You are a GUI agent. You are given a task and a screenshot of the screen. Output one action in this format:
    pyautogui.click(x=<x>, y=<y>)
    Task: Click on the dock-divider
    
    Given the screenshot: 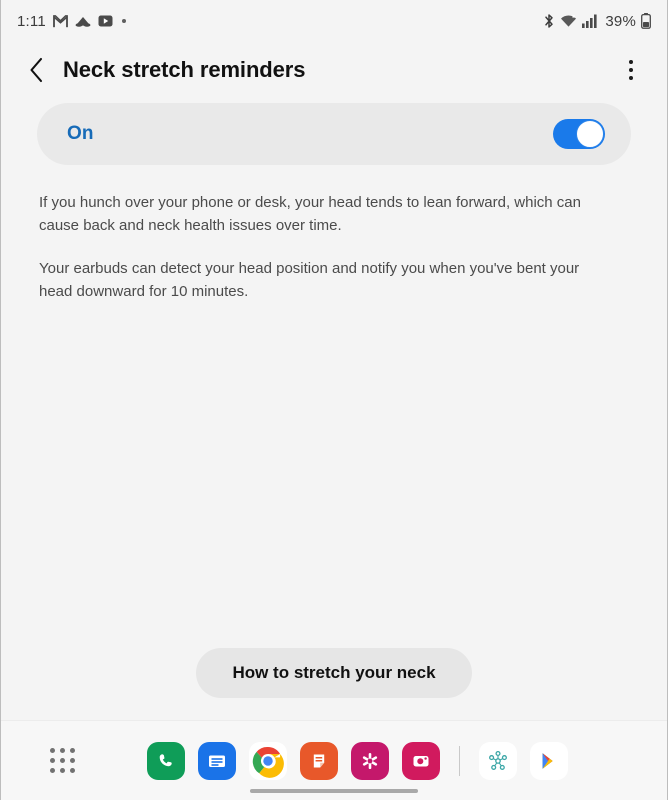 What is the action you would take?
    pyautogui.click(x=459, y=760)
    